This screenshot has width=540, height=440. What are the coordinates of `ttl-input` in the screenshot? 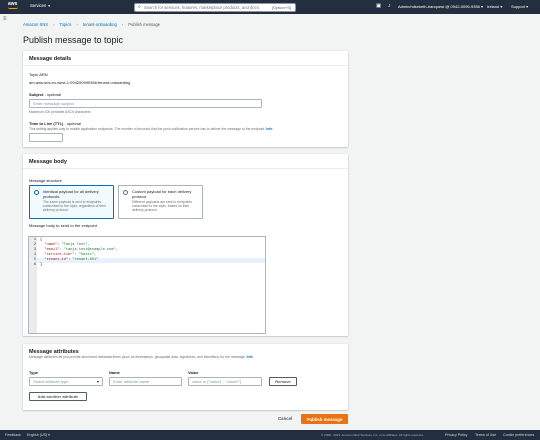 It's located at (46, 137).